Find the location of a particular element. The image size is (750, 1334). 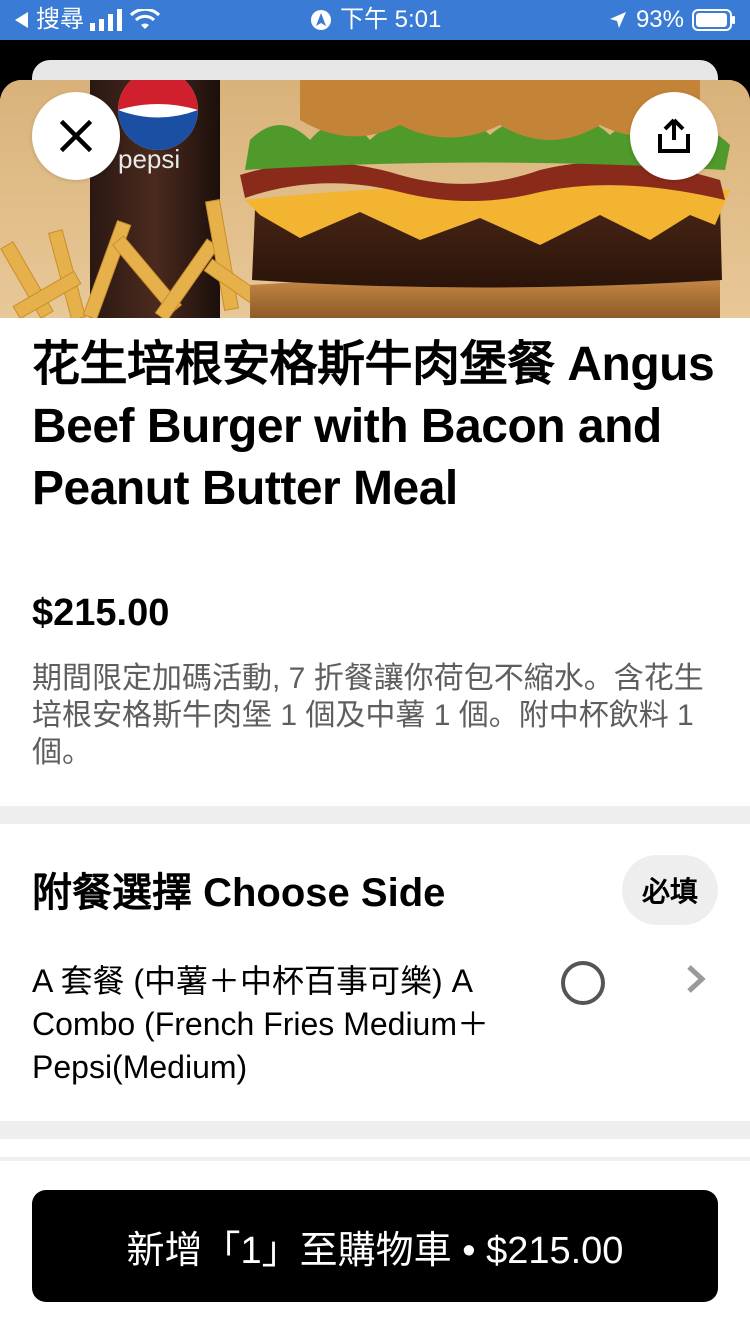

battery-percent: 93% is located at coordinates (659, 19).